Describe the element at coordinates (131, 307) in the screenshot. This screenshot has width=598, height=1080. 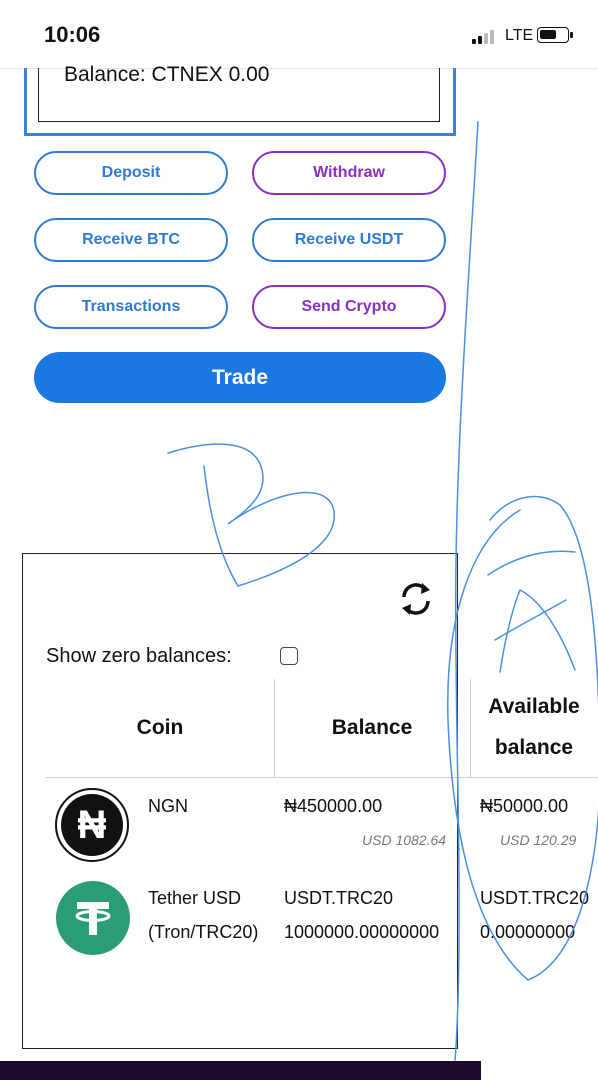
I see `transactions-button: Transactions` at that location.